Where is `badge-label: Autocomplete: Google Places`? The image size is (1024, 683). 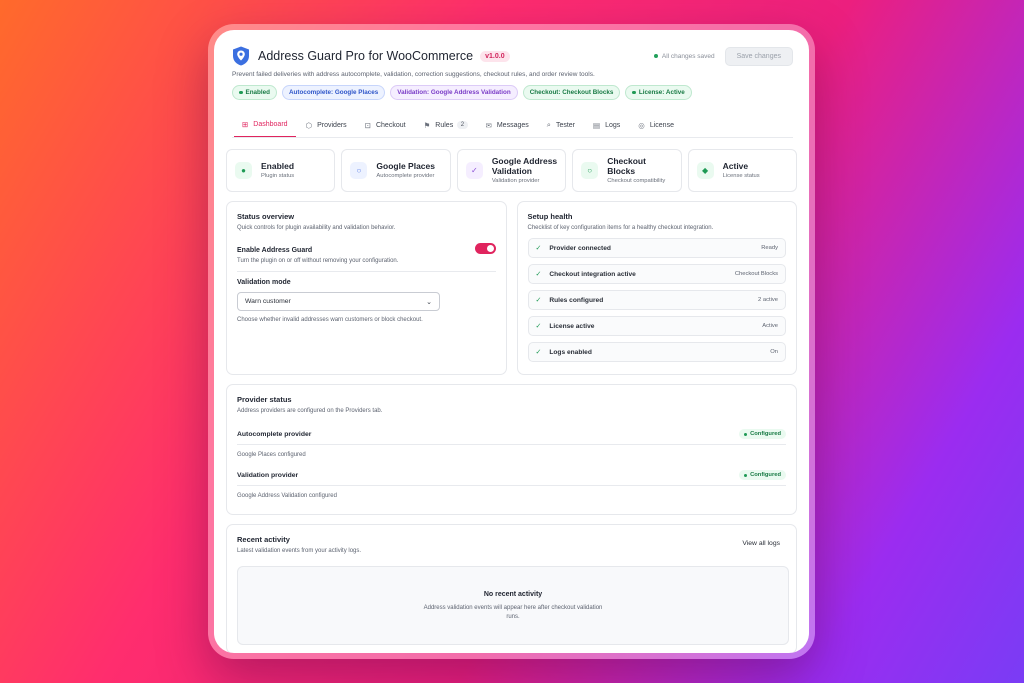
badge-label: Autocomplete: Google Places is located at coordinates (334, 92).